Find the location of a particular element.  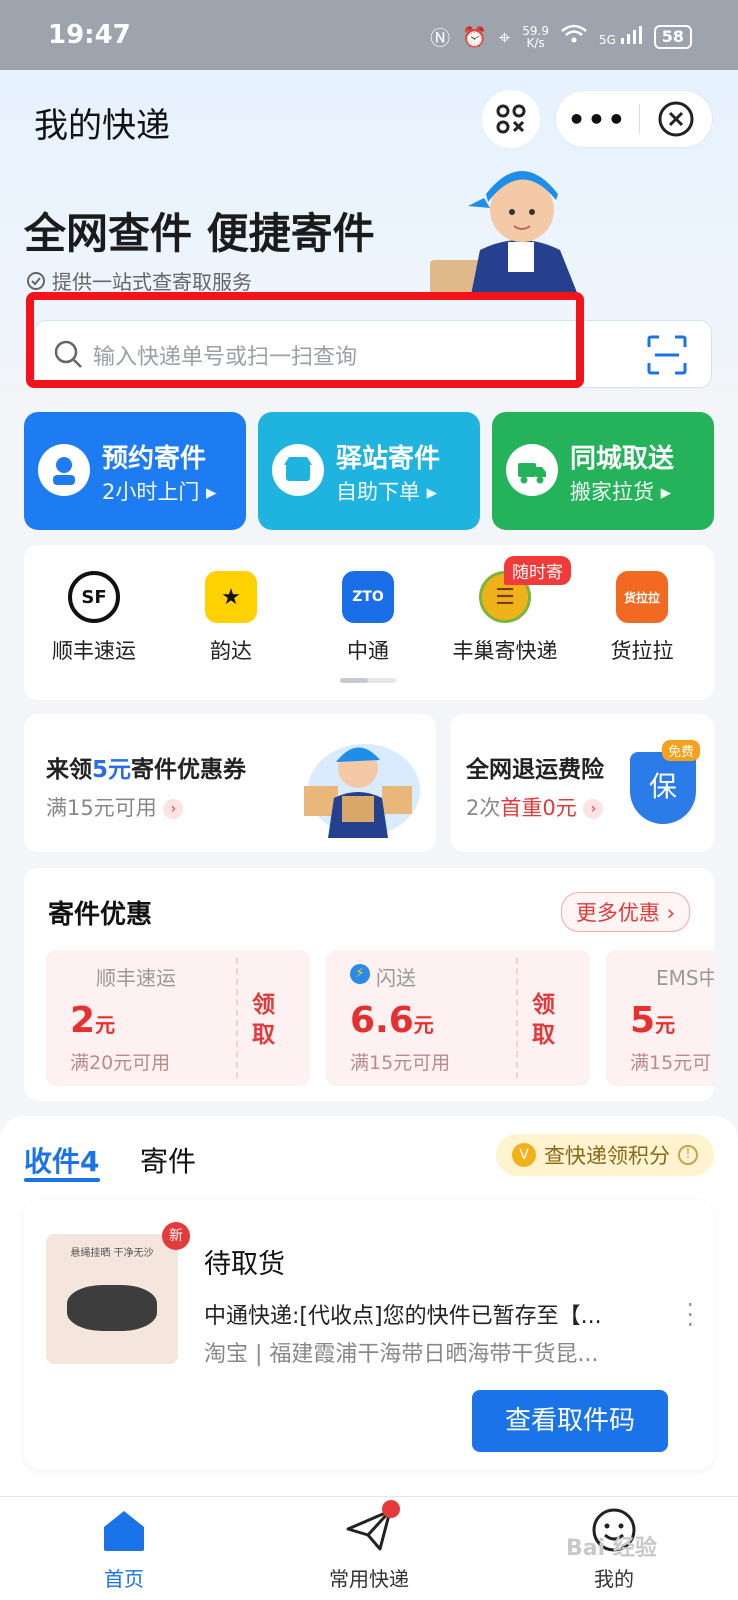

courier-item-huolala: 货拉拉 货拉拉 is located at coordinates (642, 618).